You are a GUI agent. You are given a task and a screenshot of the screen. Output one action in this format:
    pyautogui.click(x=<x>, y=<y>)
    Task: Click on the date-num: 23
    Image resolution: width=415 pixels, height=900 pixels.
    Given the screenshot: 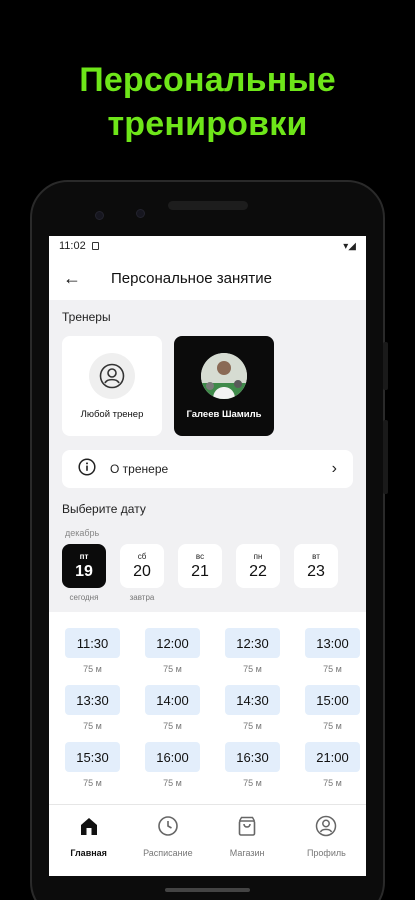 What is the action you would take?
    pyautogui.click(x=316, y=571)
    